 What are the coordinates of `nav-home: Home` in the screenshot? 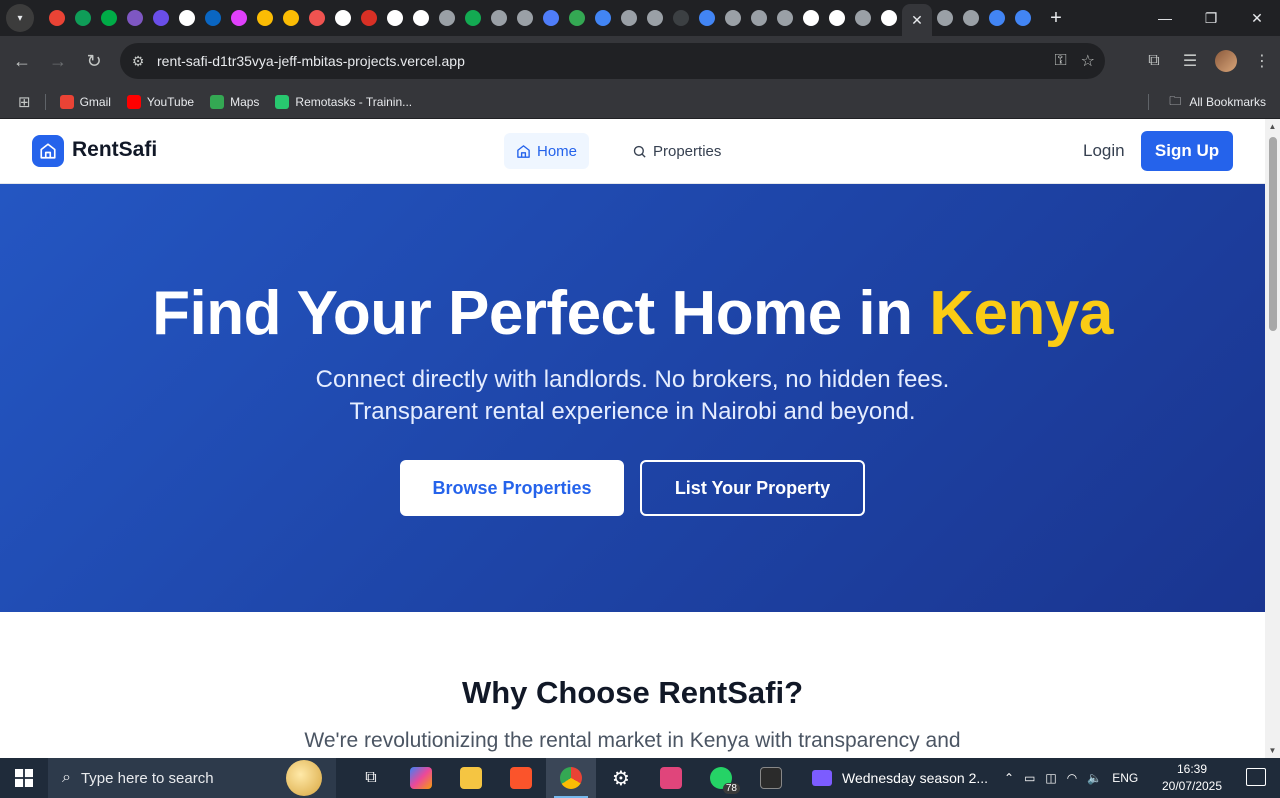 It's located at (547, 151).